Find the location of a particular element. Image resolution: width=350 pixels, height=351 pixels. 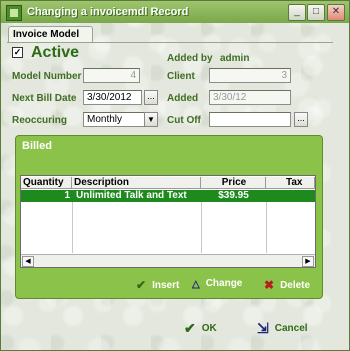

next-bill-date-field: 3/30/2012 is located at coordinates (112, 97).